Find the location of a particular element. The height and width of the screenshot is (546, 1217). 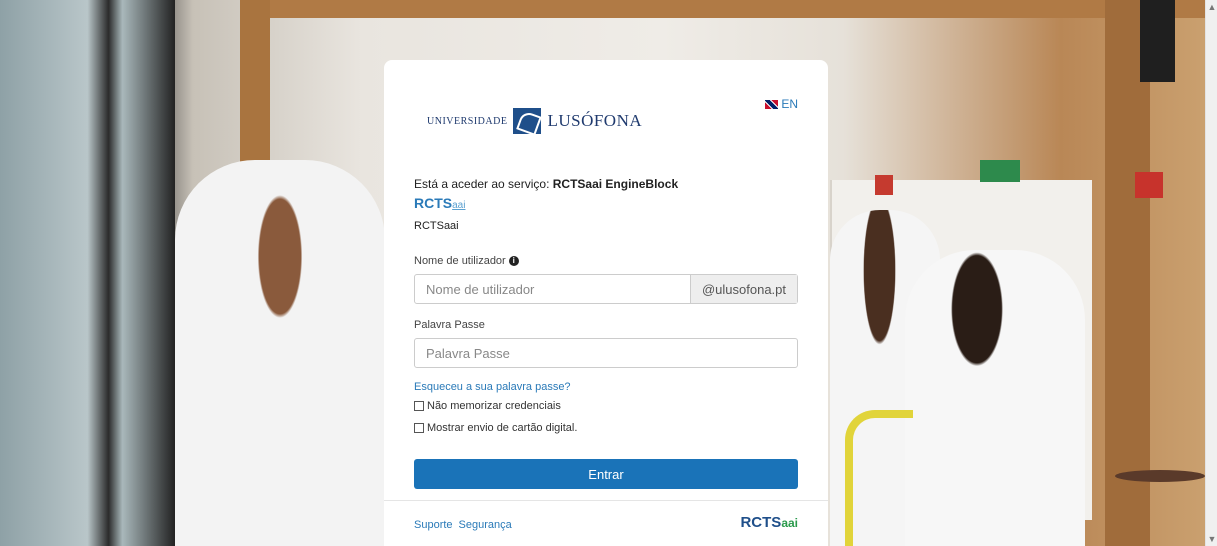

remember-checkbox-row: Não memorizar credenciais is located at coordinates (487, 406).